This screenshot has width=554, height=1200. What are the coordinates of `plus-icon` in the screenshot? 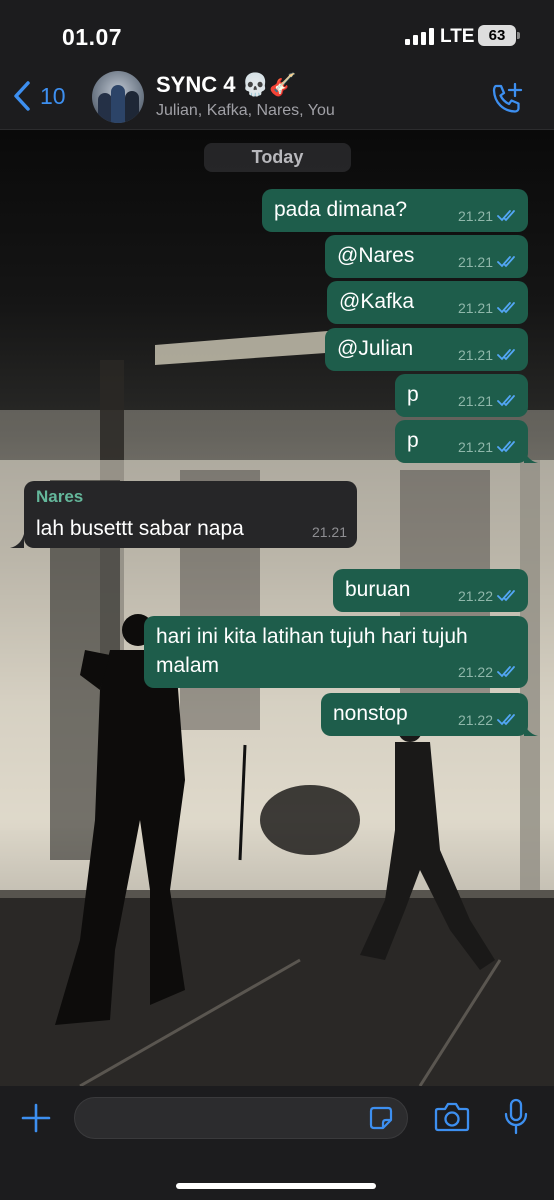 It's located at (36, 1118).